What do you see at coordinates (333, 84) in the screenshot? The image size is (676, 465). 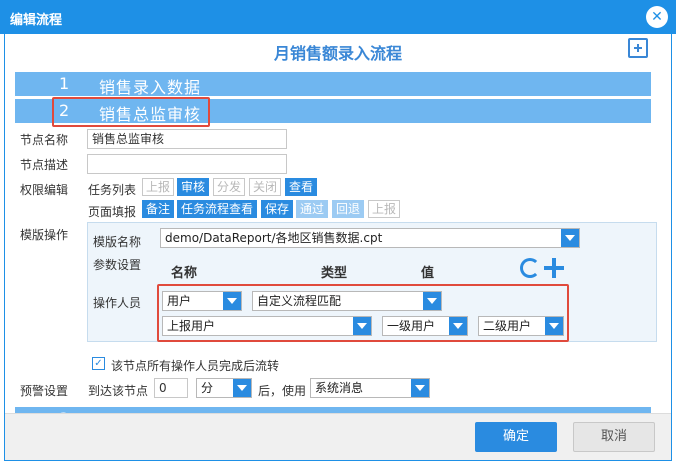 I see `step-1: 1 销售录入数据` at bounding box center [333, 84].